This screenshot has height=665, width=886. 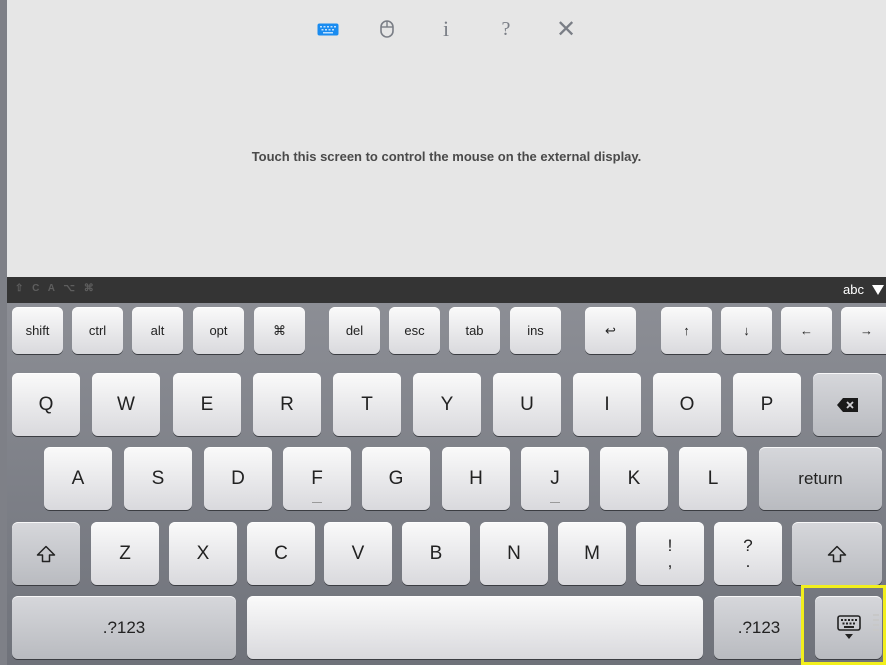 What do you see at coordinates (207, 404) in the screenshot?
I see `key-e: E` at bounding box center [207, 404].